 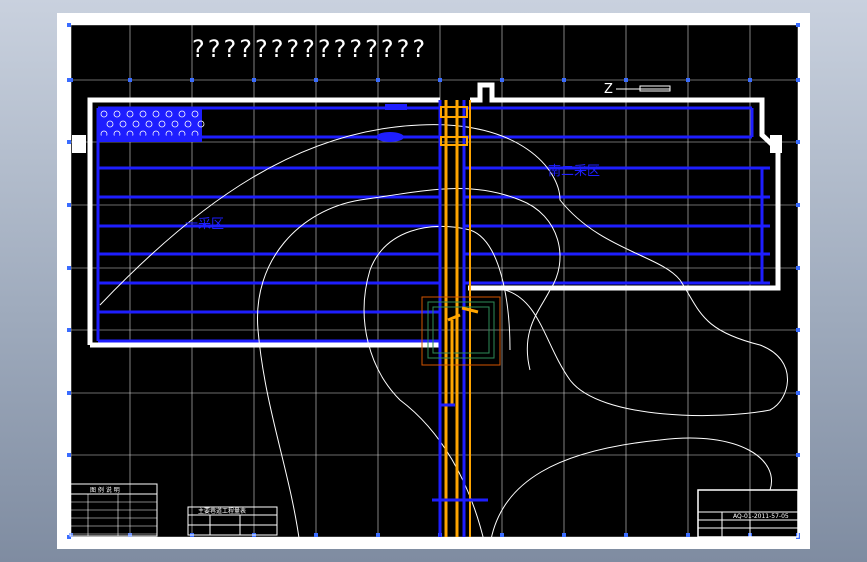 What do you see at coordinates (204, 224) in the screenshot?
I see `zone-left-label: 一采区` at bounding box center [204, 224].